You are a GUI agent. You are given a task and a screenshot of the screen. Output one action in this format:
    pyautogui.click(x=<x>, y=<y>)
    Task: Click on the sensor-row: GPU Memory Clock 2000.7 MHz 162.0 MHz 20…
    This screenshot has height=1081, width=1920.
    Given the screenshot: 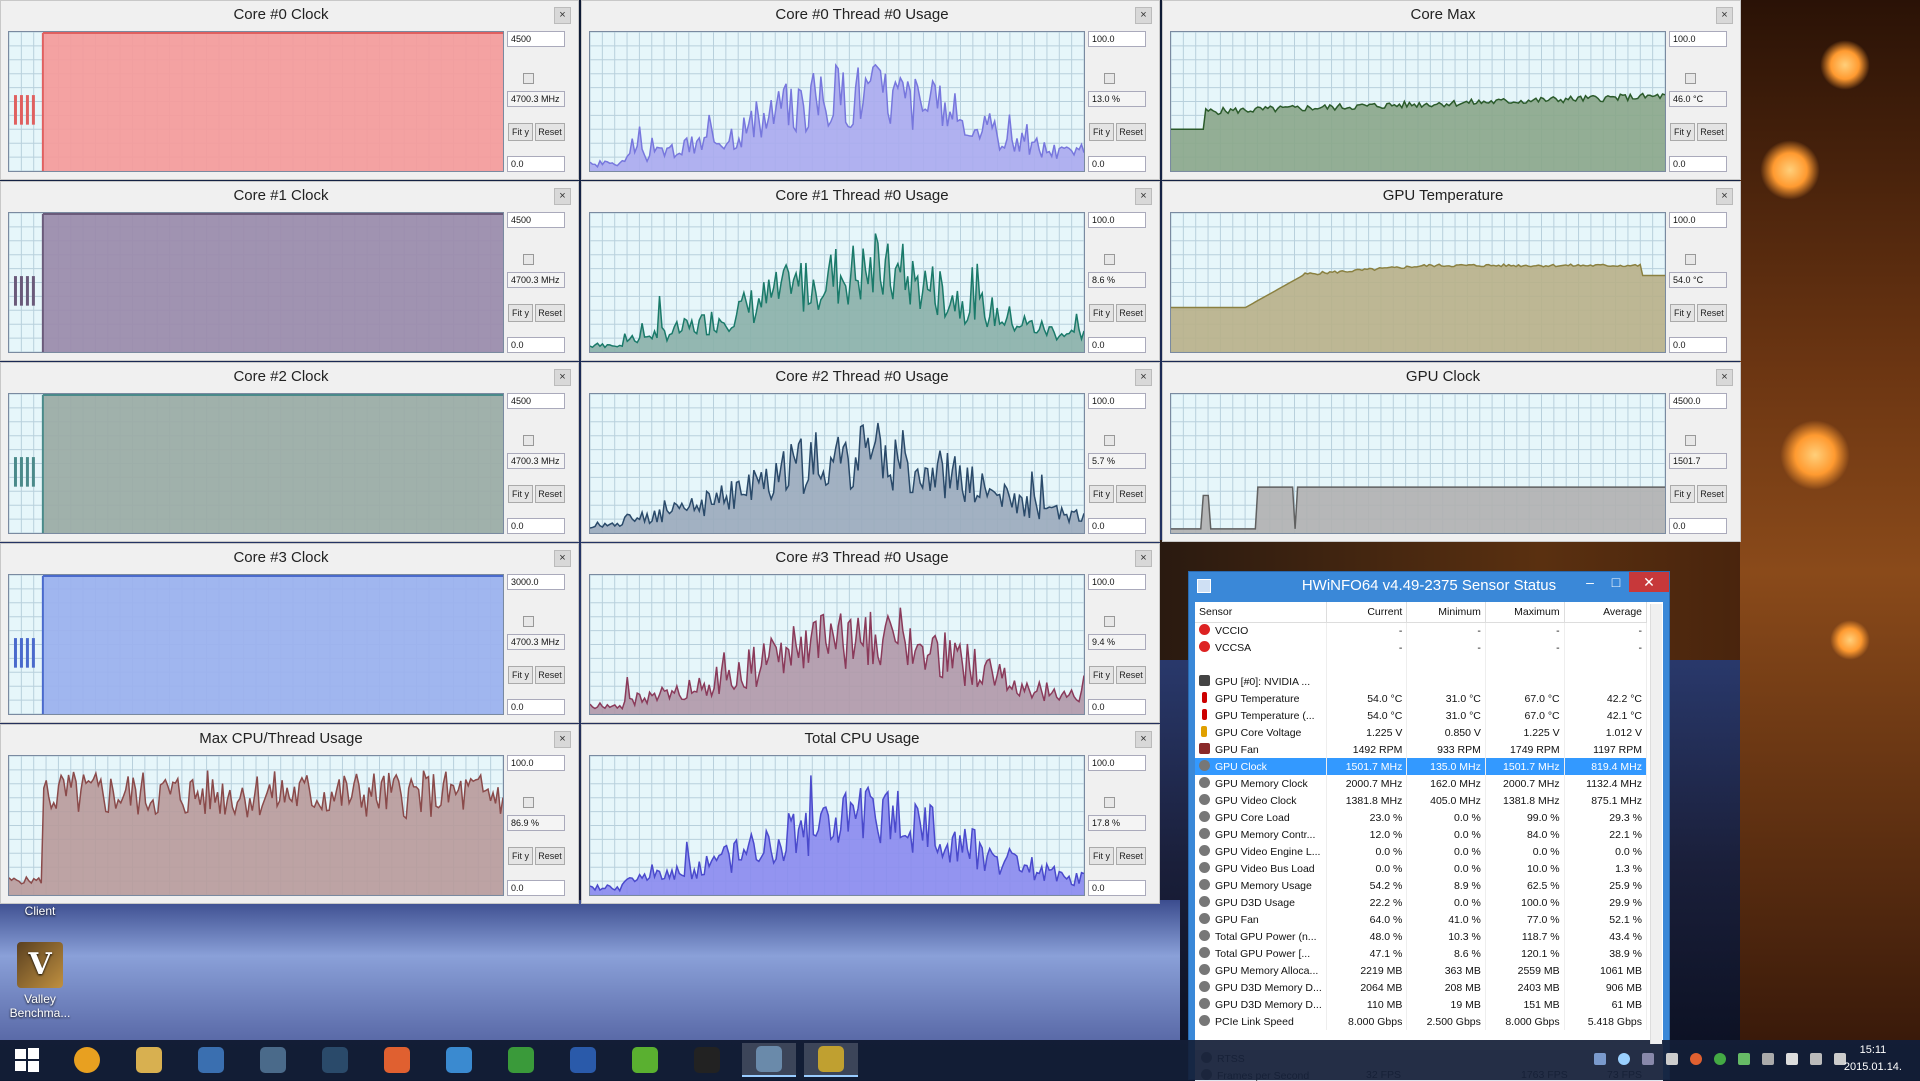 What is the action you would take?
    pyautogui.click(x=1421, y=783)
    